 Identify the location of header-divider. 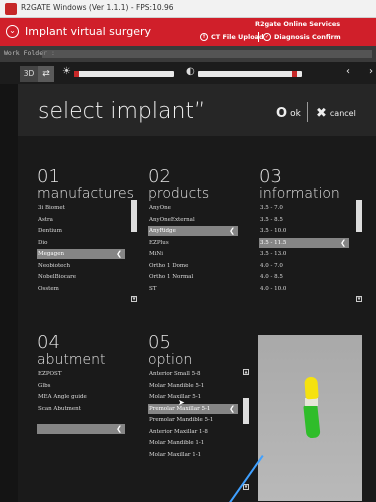
(258, 37).